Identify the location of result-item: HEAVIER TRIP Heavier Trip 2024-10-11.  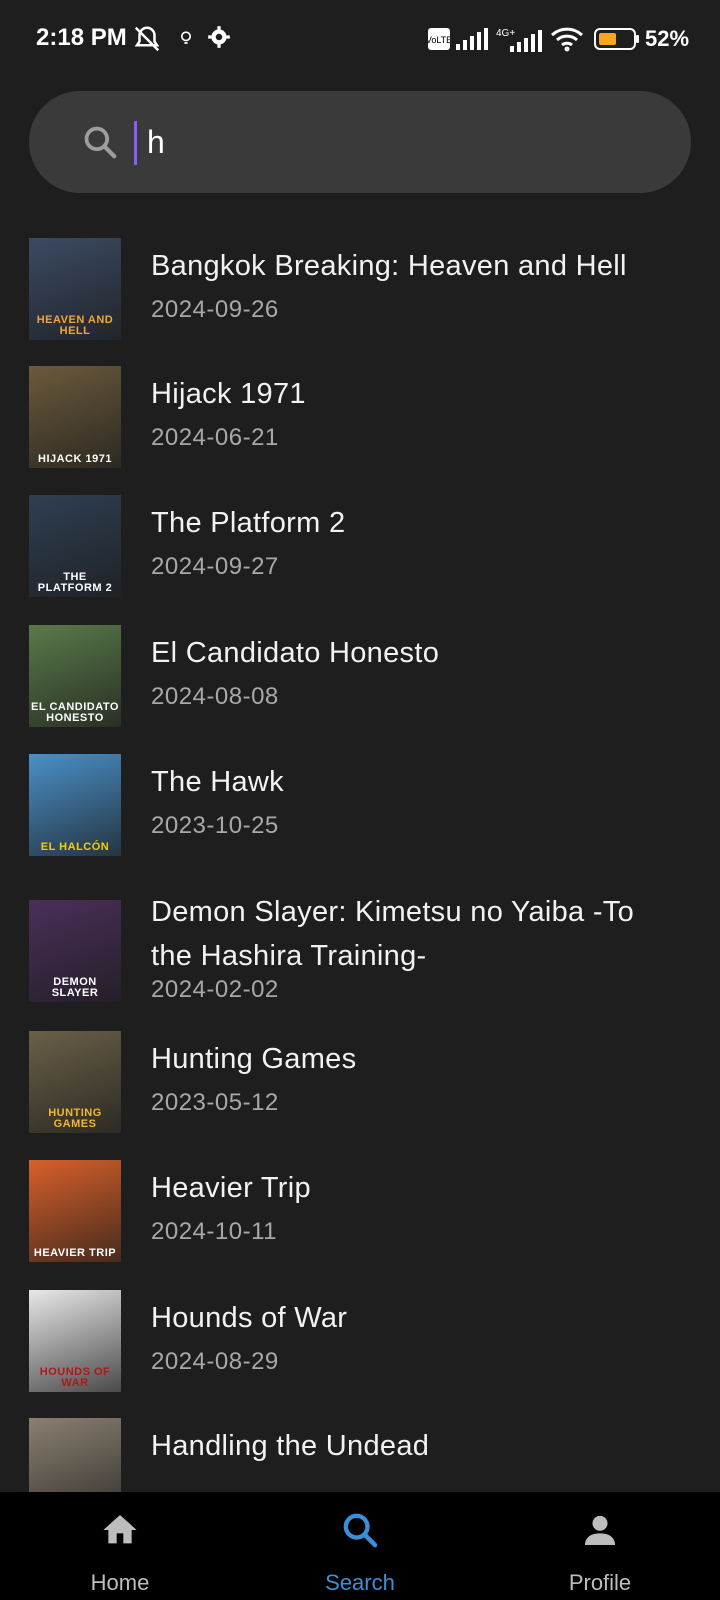
(359, 1215).